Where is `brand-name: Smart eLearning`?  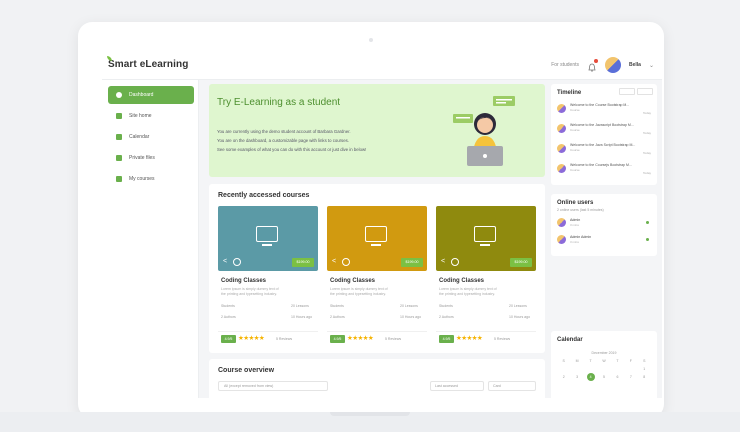
brand-name: Smart eLearning is located at coordinates (148, 64).